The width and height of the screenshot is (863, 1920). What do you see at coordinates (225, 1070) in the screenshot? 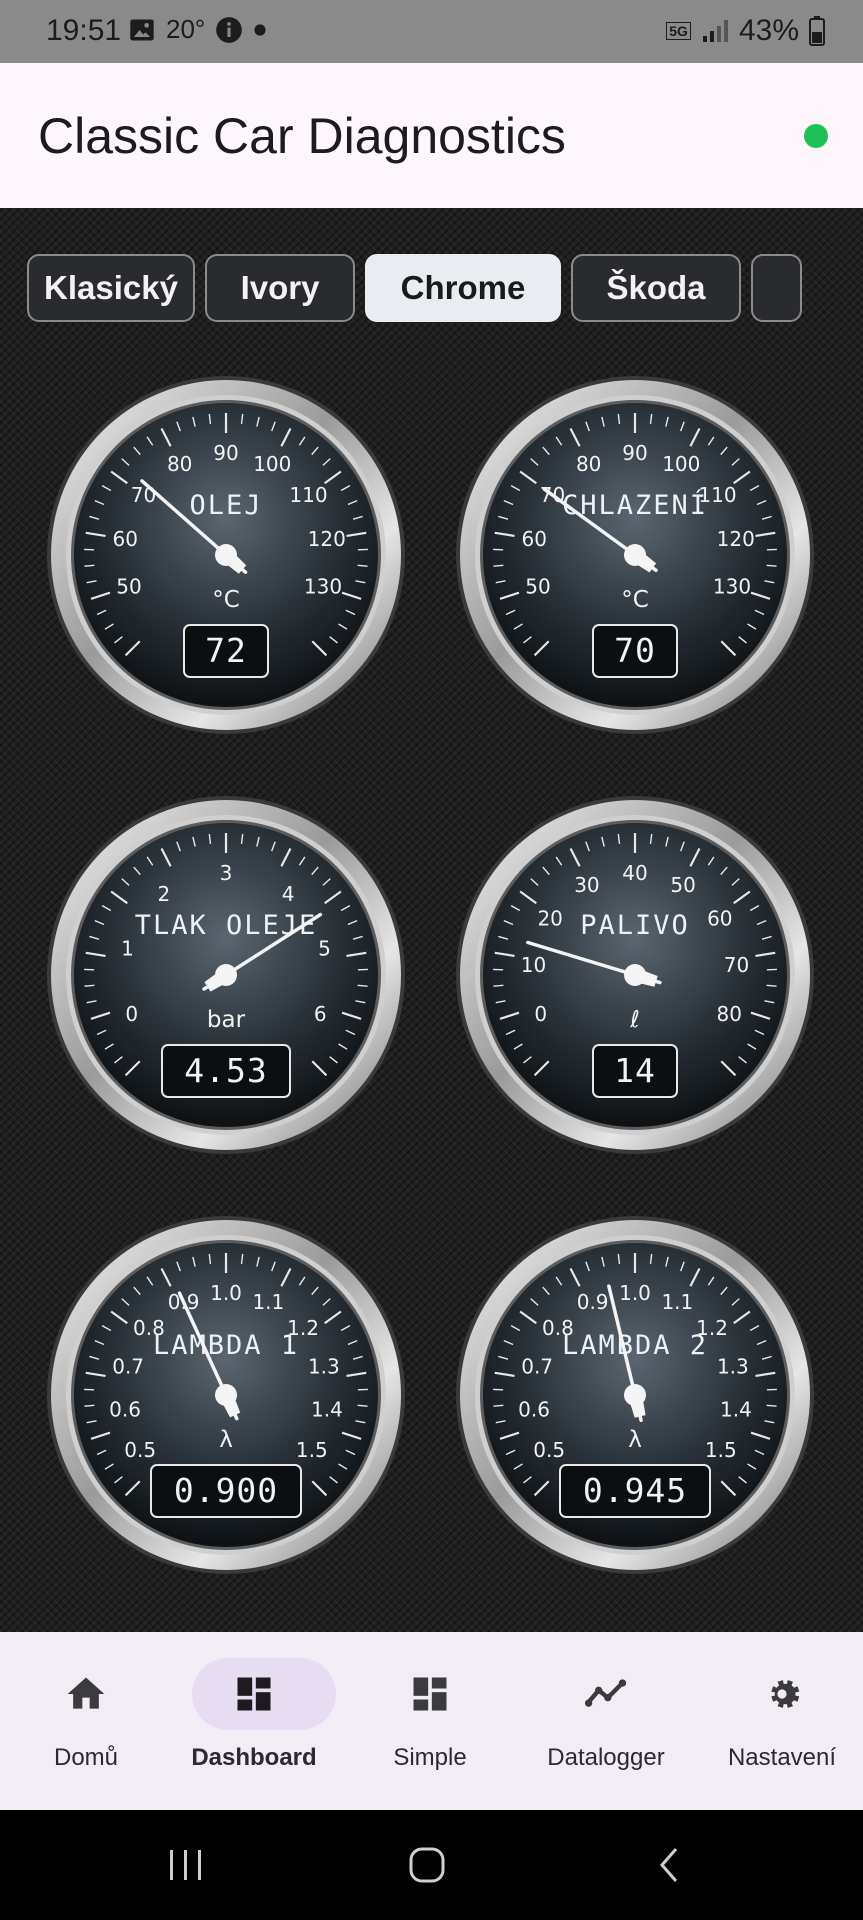
I see `gauge-readout: 4.53` at bounding box center [225, 1070].